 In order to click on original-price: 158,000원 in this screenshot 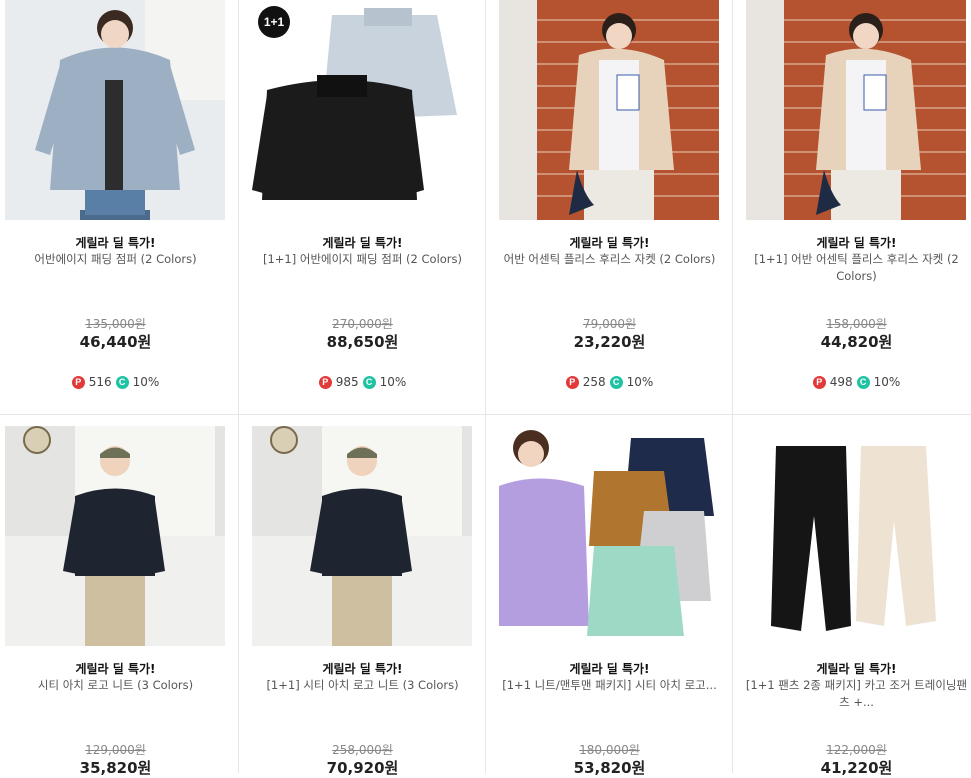, I will do `click(856, 324)`.